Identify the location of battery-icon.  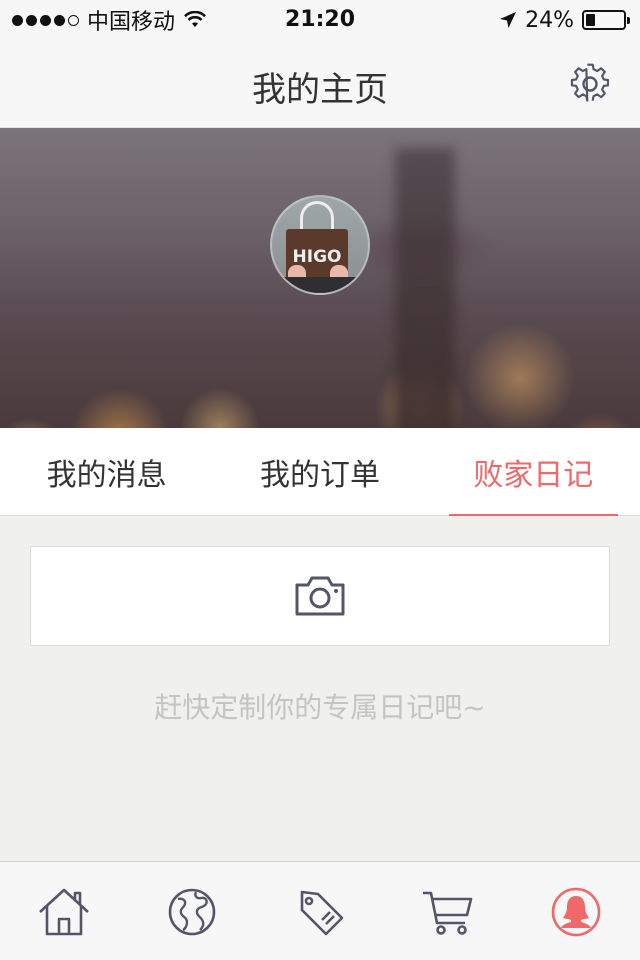
(606, 20).